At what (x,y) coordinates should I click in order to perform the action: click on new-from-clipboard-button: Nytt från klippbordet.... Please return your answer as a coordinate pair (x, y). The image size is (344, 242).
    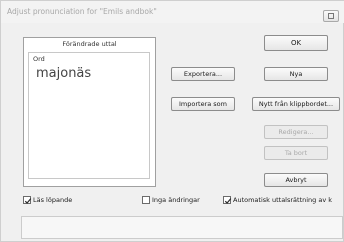
    Looking at the image, I should click on (296, 104).